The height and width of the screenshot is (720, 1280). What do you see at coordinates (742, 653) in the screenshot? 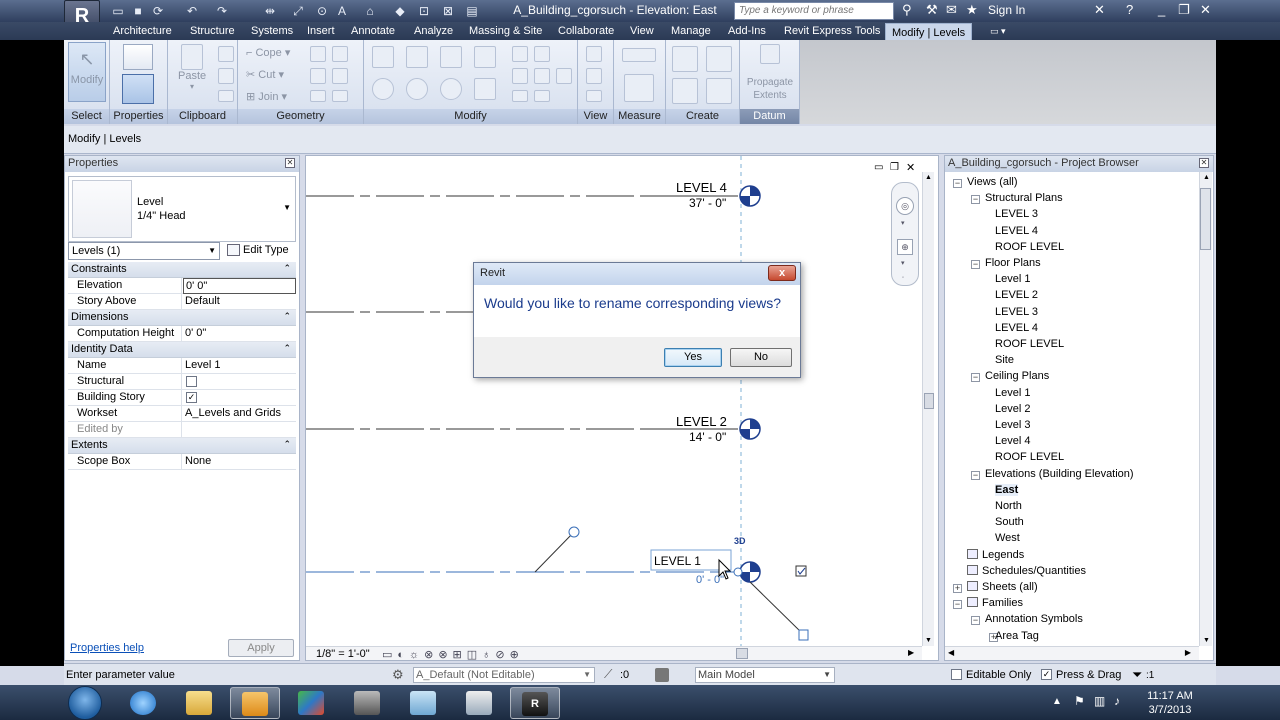
I see `horizontal-scroll-thumb` at bounding box center [742, 653].